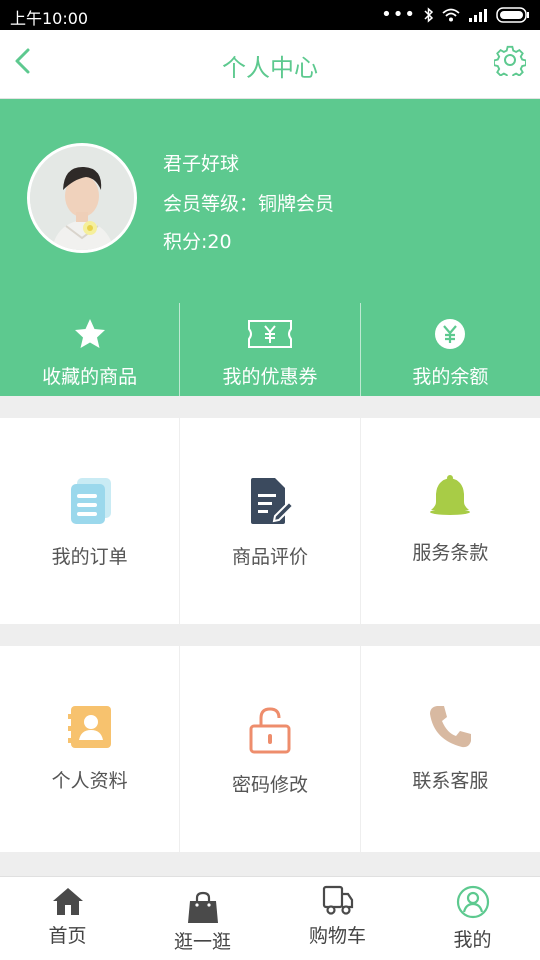 The height and width of the screenshot is (960, 540). What do you see at coordinates (202, 907) in the screenshot?
I see `shopping-bag-icon` at bounding box center [202, 907].